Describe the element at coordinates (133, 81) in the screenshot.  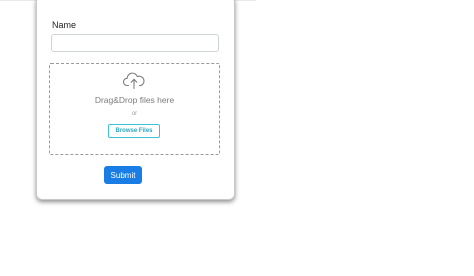
I see `cloud-upload-icon` at that location.